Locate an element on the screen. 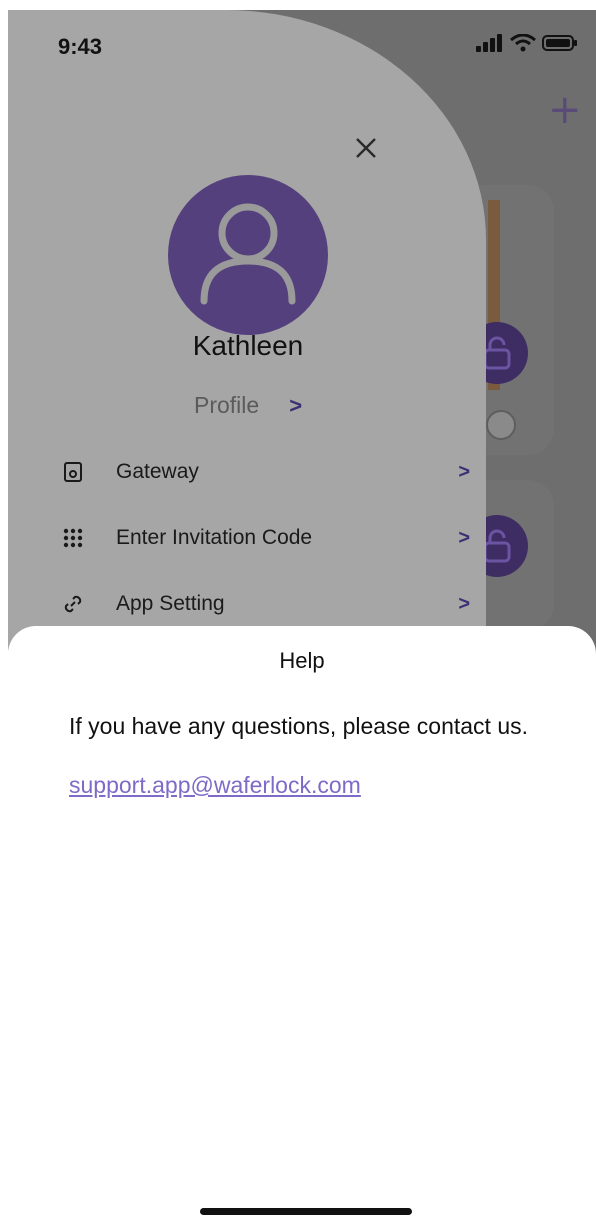 The image size is (596, 1223). user-icon is located at coordinates (248, 254).